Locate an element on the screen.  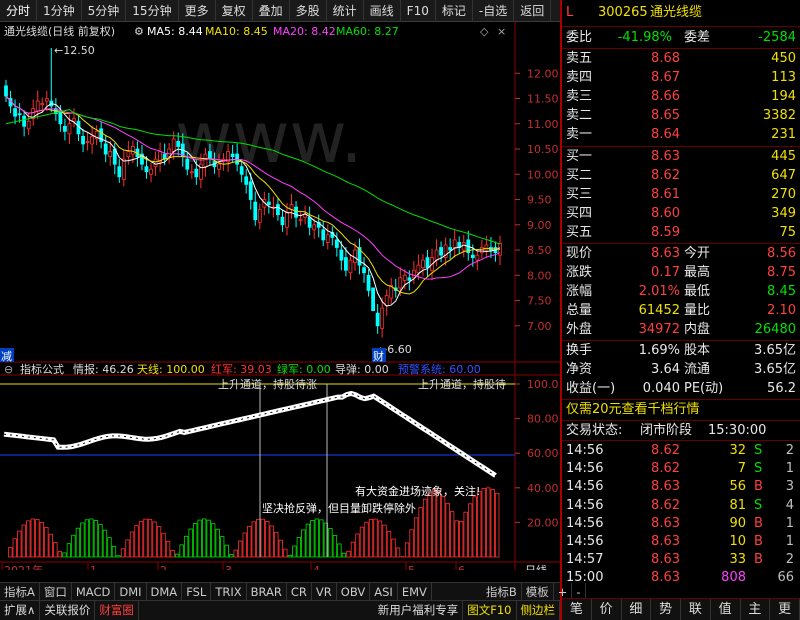
toolbar-item: 分时 is located at coordinates (19, 11).